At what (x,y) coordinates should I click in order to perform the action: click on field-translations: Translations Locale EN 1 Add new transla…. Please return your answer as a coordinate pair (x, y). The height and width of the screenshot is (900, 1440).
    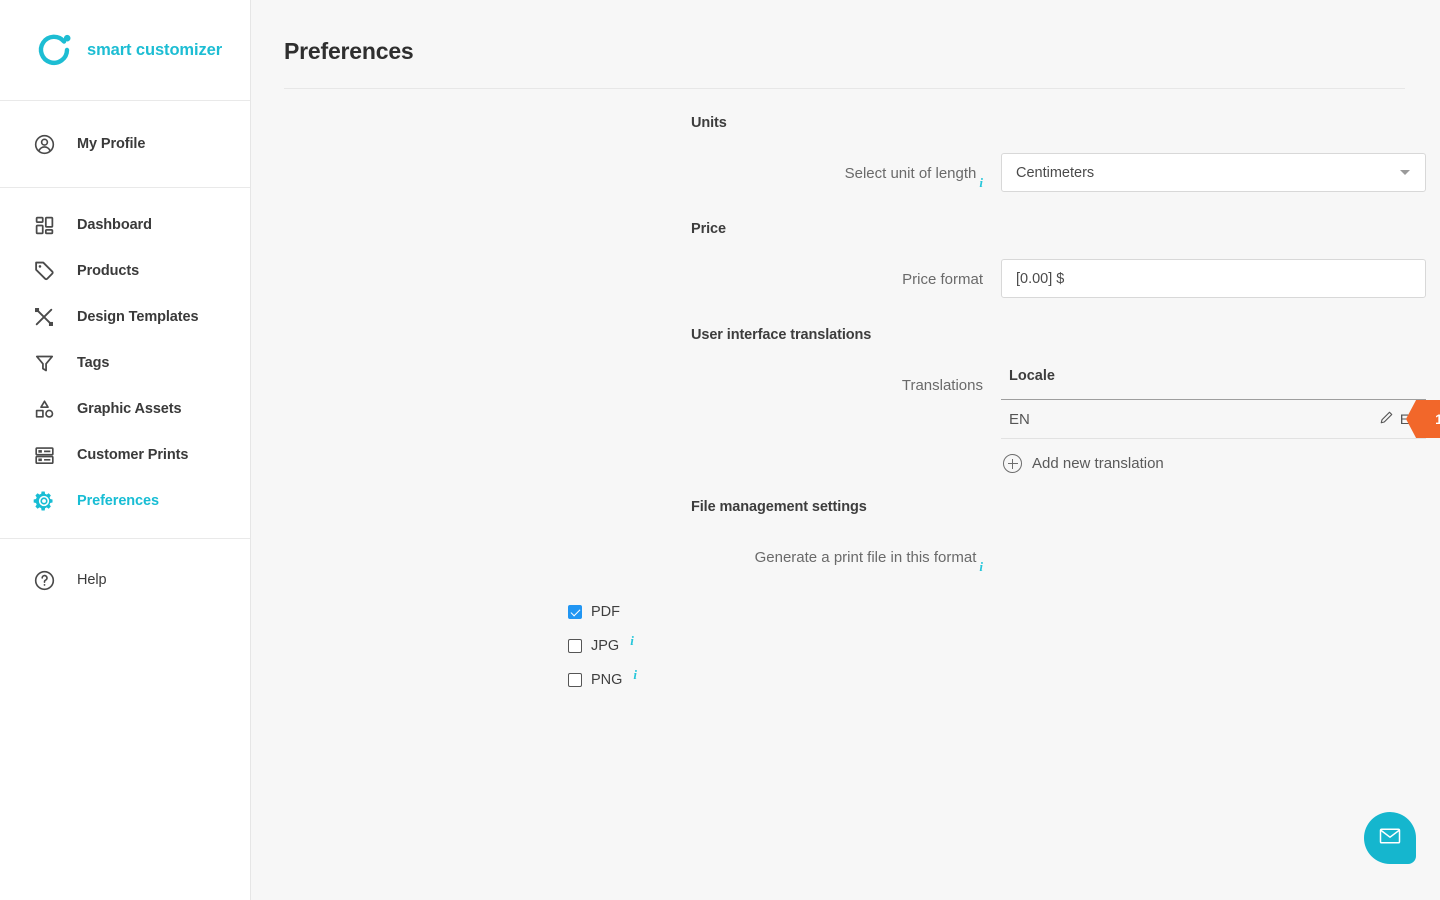
    Looking at the image, I should click on (845, 419).